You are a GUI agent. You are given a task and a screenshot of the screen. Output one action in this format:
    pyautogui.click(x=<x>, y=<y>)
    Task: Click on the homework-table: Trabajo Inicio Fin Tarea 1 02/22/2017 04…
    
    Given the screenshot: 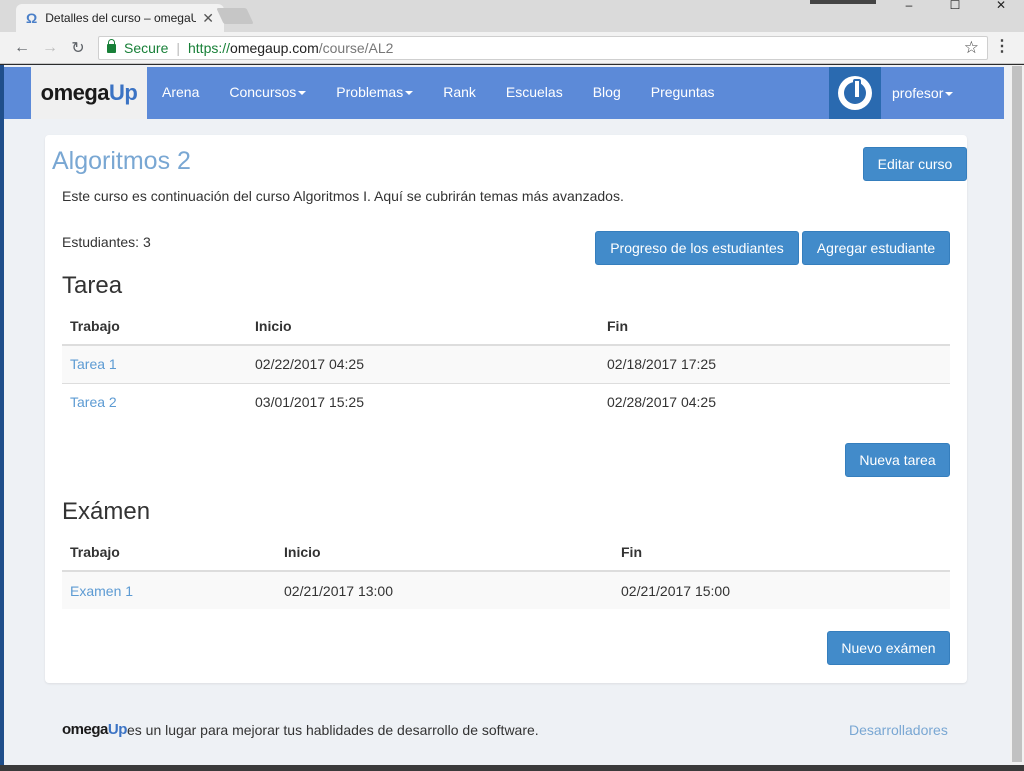 What is the action you would take?
    pyautogui.click(x=506, y=364)
    